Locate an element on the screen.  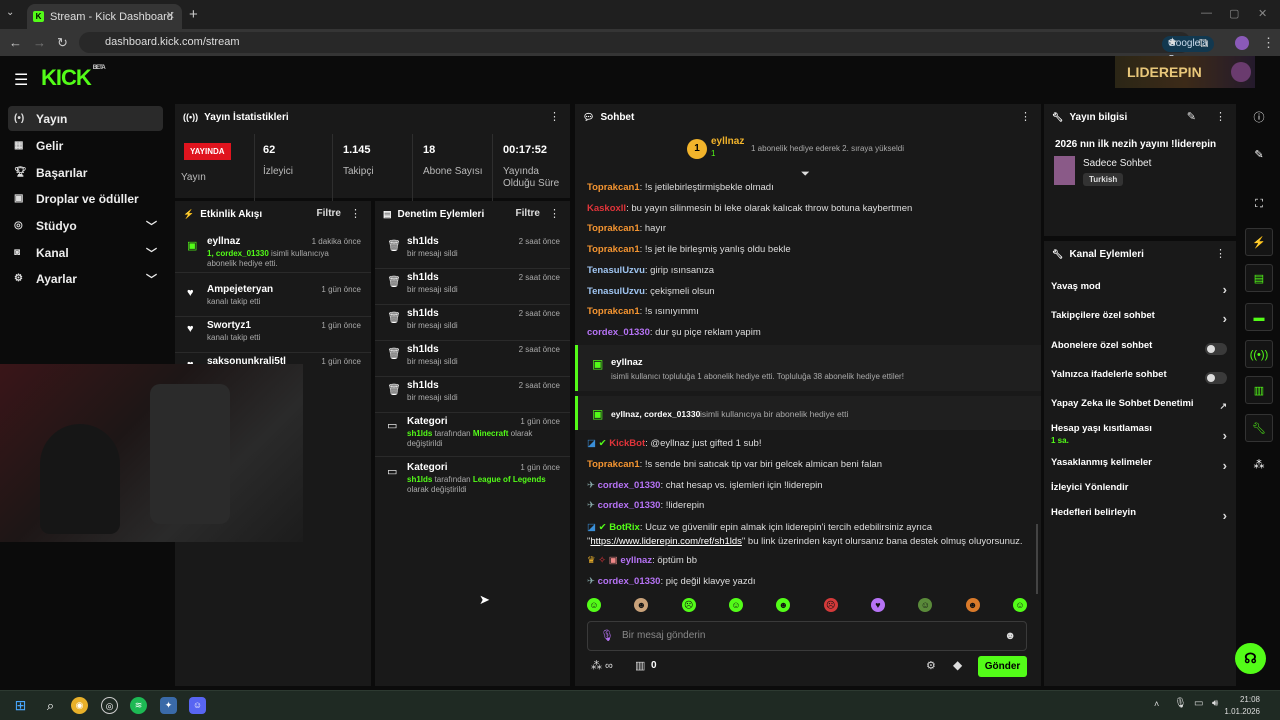
info-icon: ⓘ is located at coordinates (1259, 118).